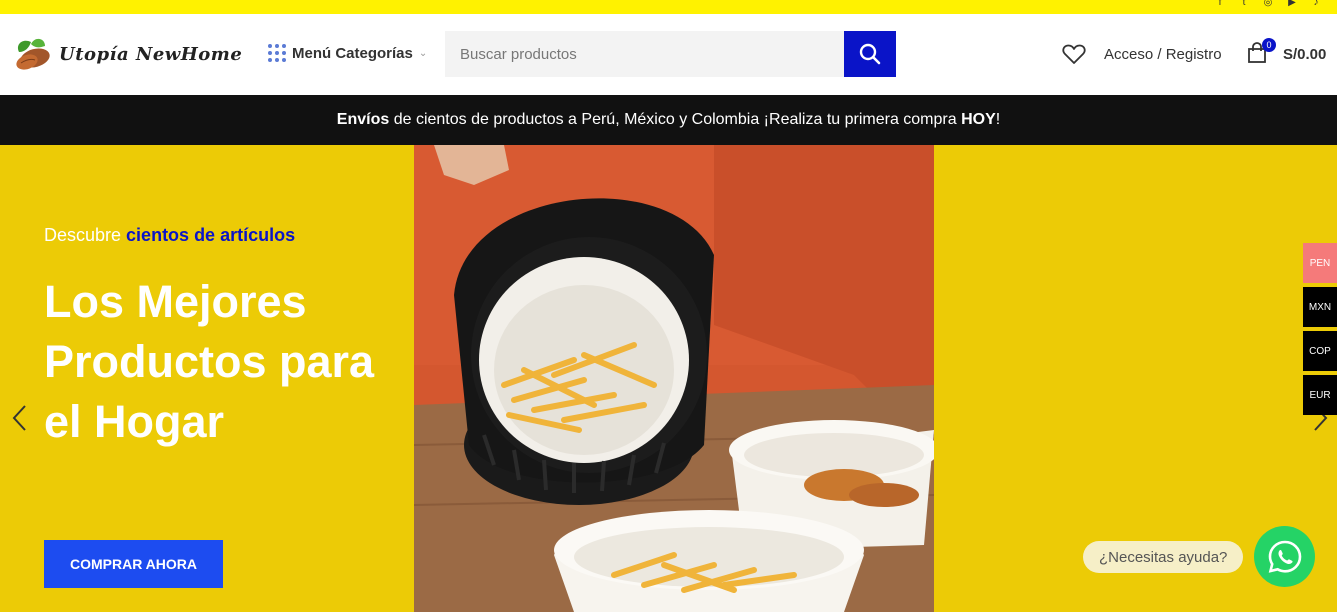 The height and width of the screenshot is (612, 1337). What do you see at coordinates (978, 119) in the screenshot?
I see `promo-strong-end: HOY` at bounding box center [978, 119].